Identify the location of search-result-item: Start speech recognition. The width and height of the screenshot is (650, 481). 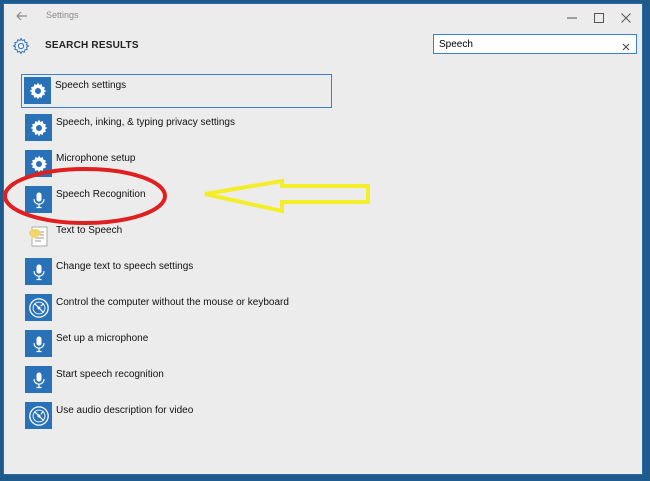
(177, 379).